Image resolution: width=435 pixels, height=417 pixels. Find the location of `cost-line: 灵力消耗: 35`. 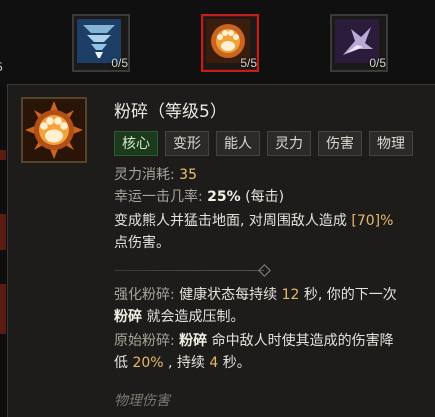

cost-line: 灵力消耗: 35 is located at coordinates (155, 175).